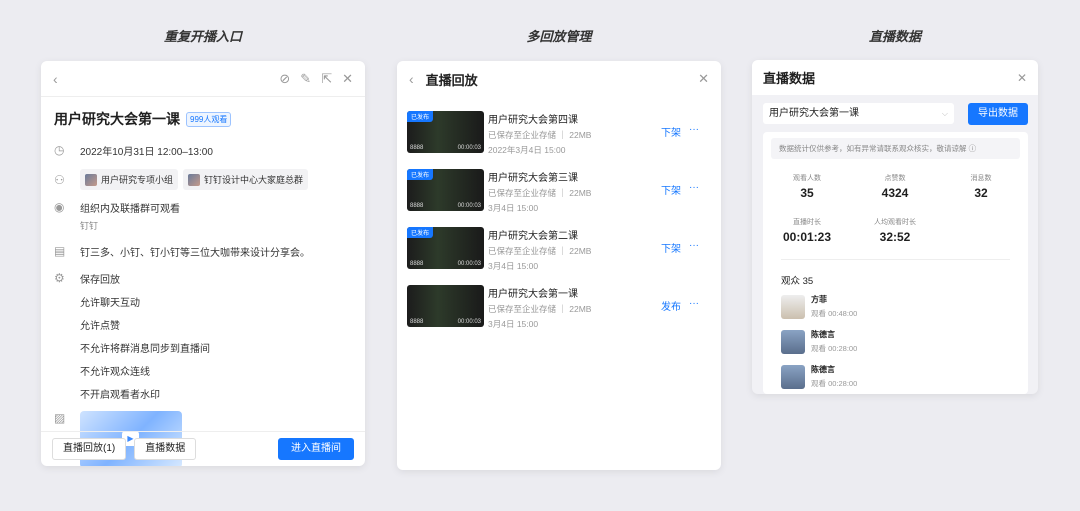 This screenshot has width=1080, height=511. I want to click on settings-icon: ⚙, so click(59, 278).